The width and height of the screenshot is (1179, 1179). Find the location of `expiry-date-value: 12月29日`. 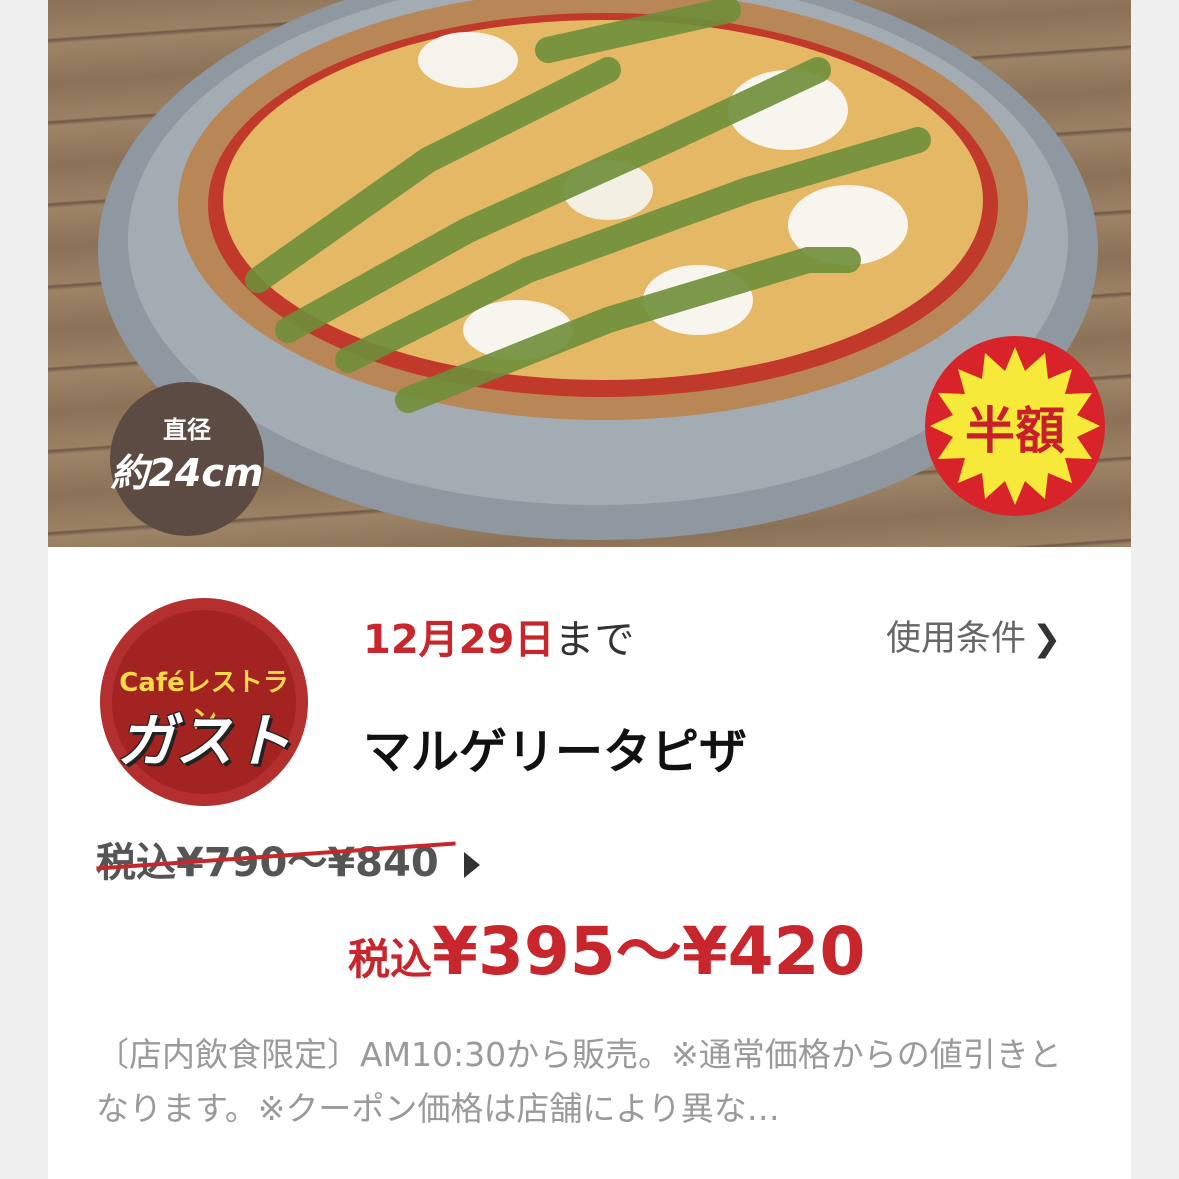

expiry-date-value: 12月29日 is located at coordinates (459, 640).